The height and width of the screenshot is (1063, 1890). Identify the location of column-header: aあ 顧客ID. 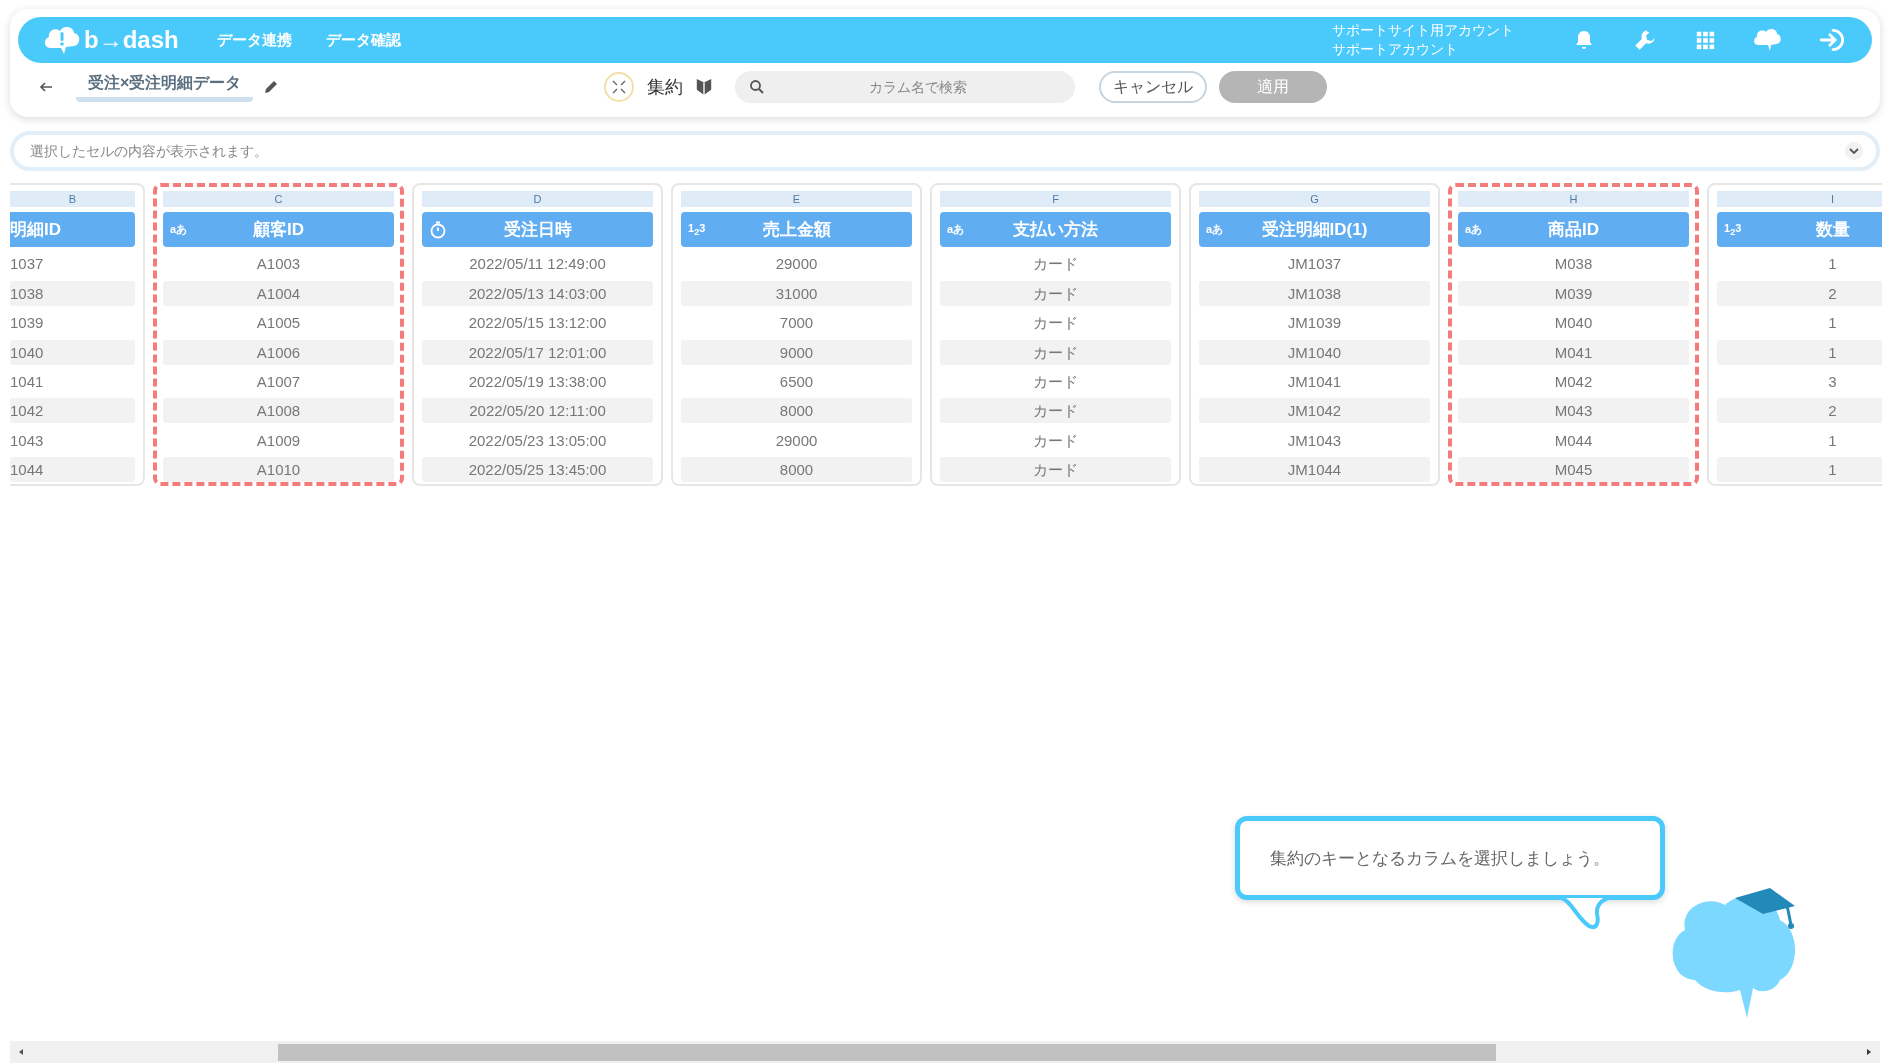
(278, 229).